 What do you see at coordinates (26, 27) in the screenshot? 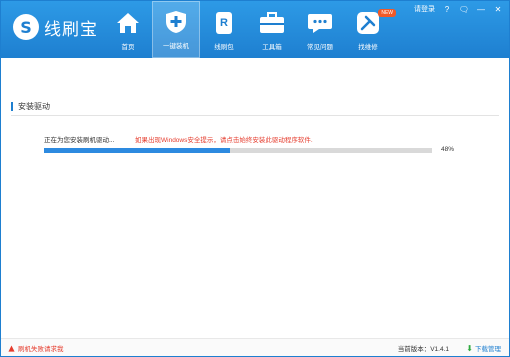
I see `logo-icon: S` at bounding box center [26, 27].